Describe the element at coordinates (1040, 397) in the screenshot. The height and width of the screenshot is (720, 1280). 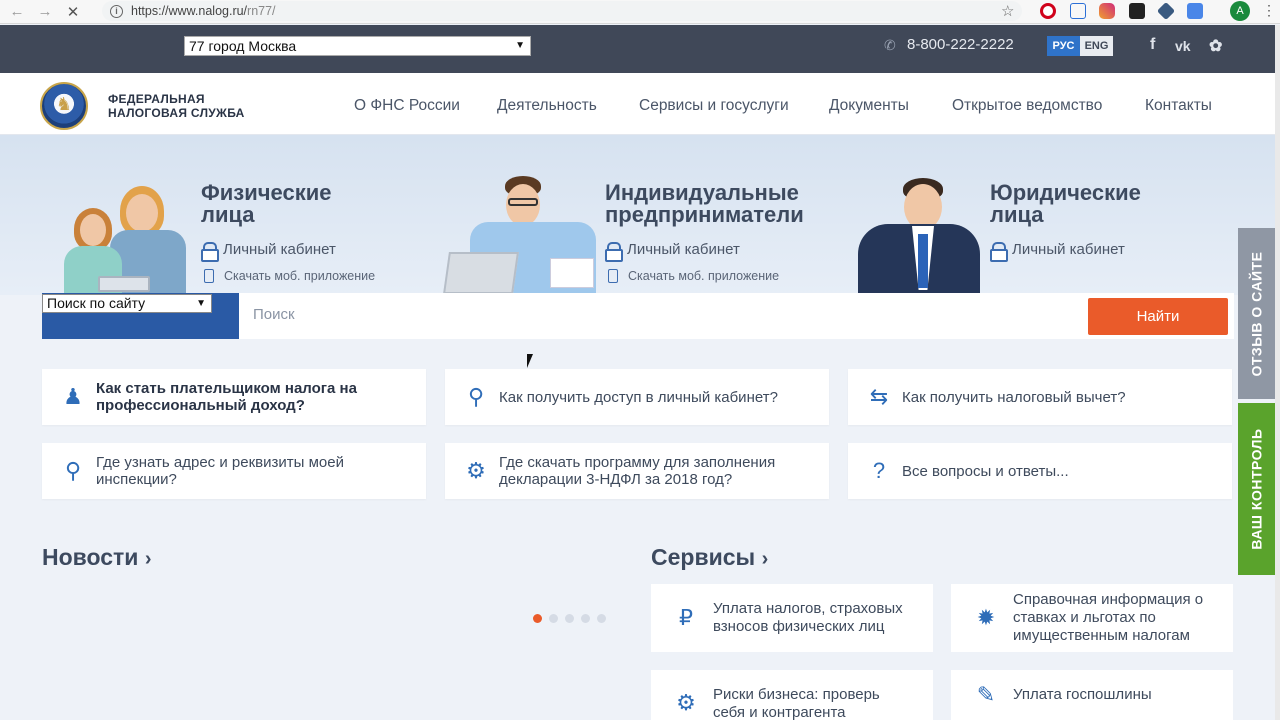
I see `faq-card-tax-deduction: ⇆ Как получить налоговый вычет?` at that location.